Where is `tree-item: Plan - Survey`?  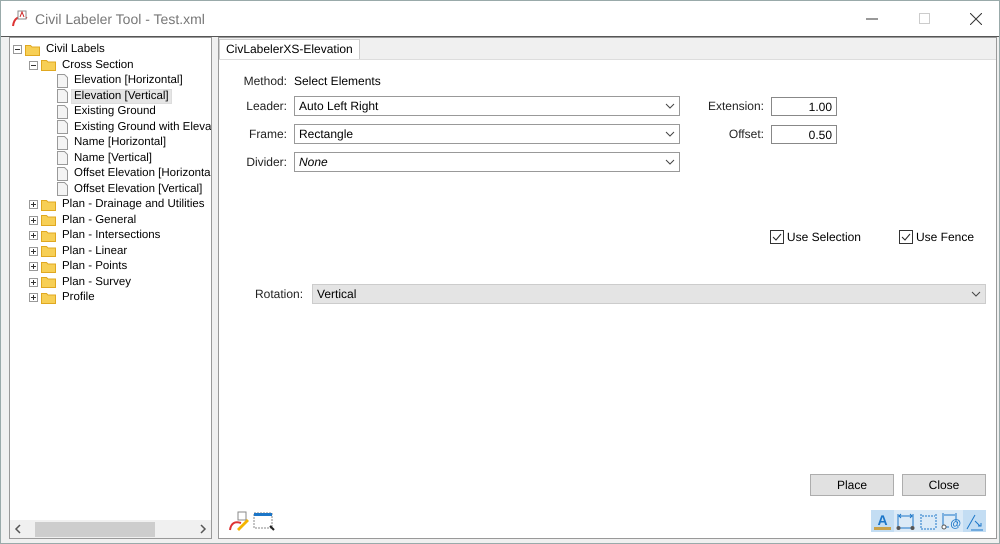 tree-item: Plan - Survey is located at coordinates (96, 282).